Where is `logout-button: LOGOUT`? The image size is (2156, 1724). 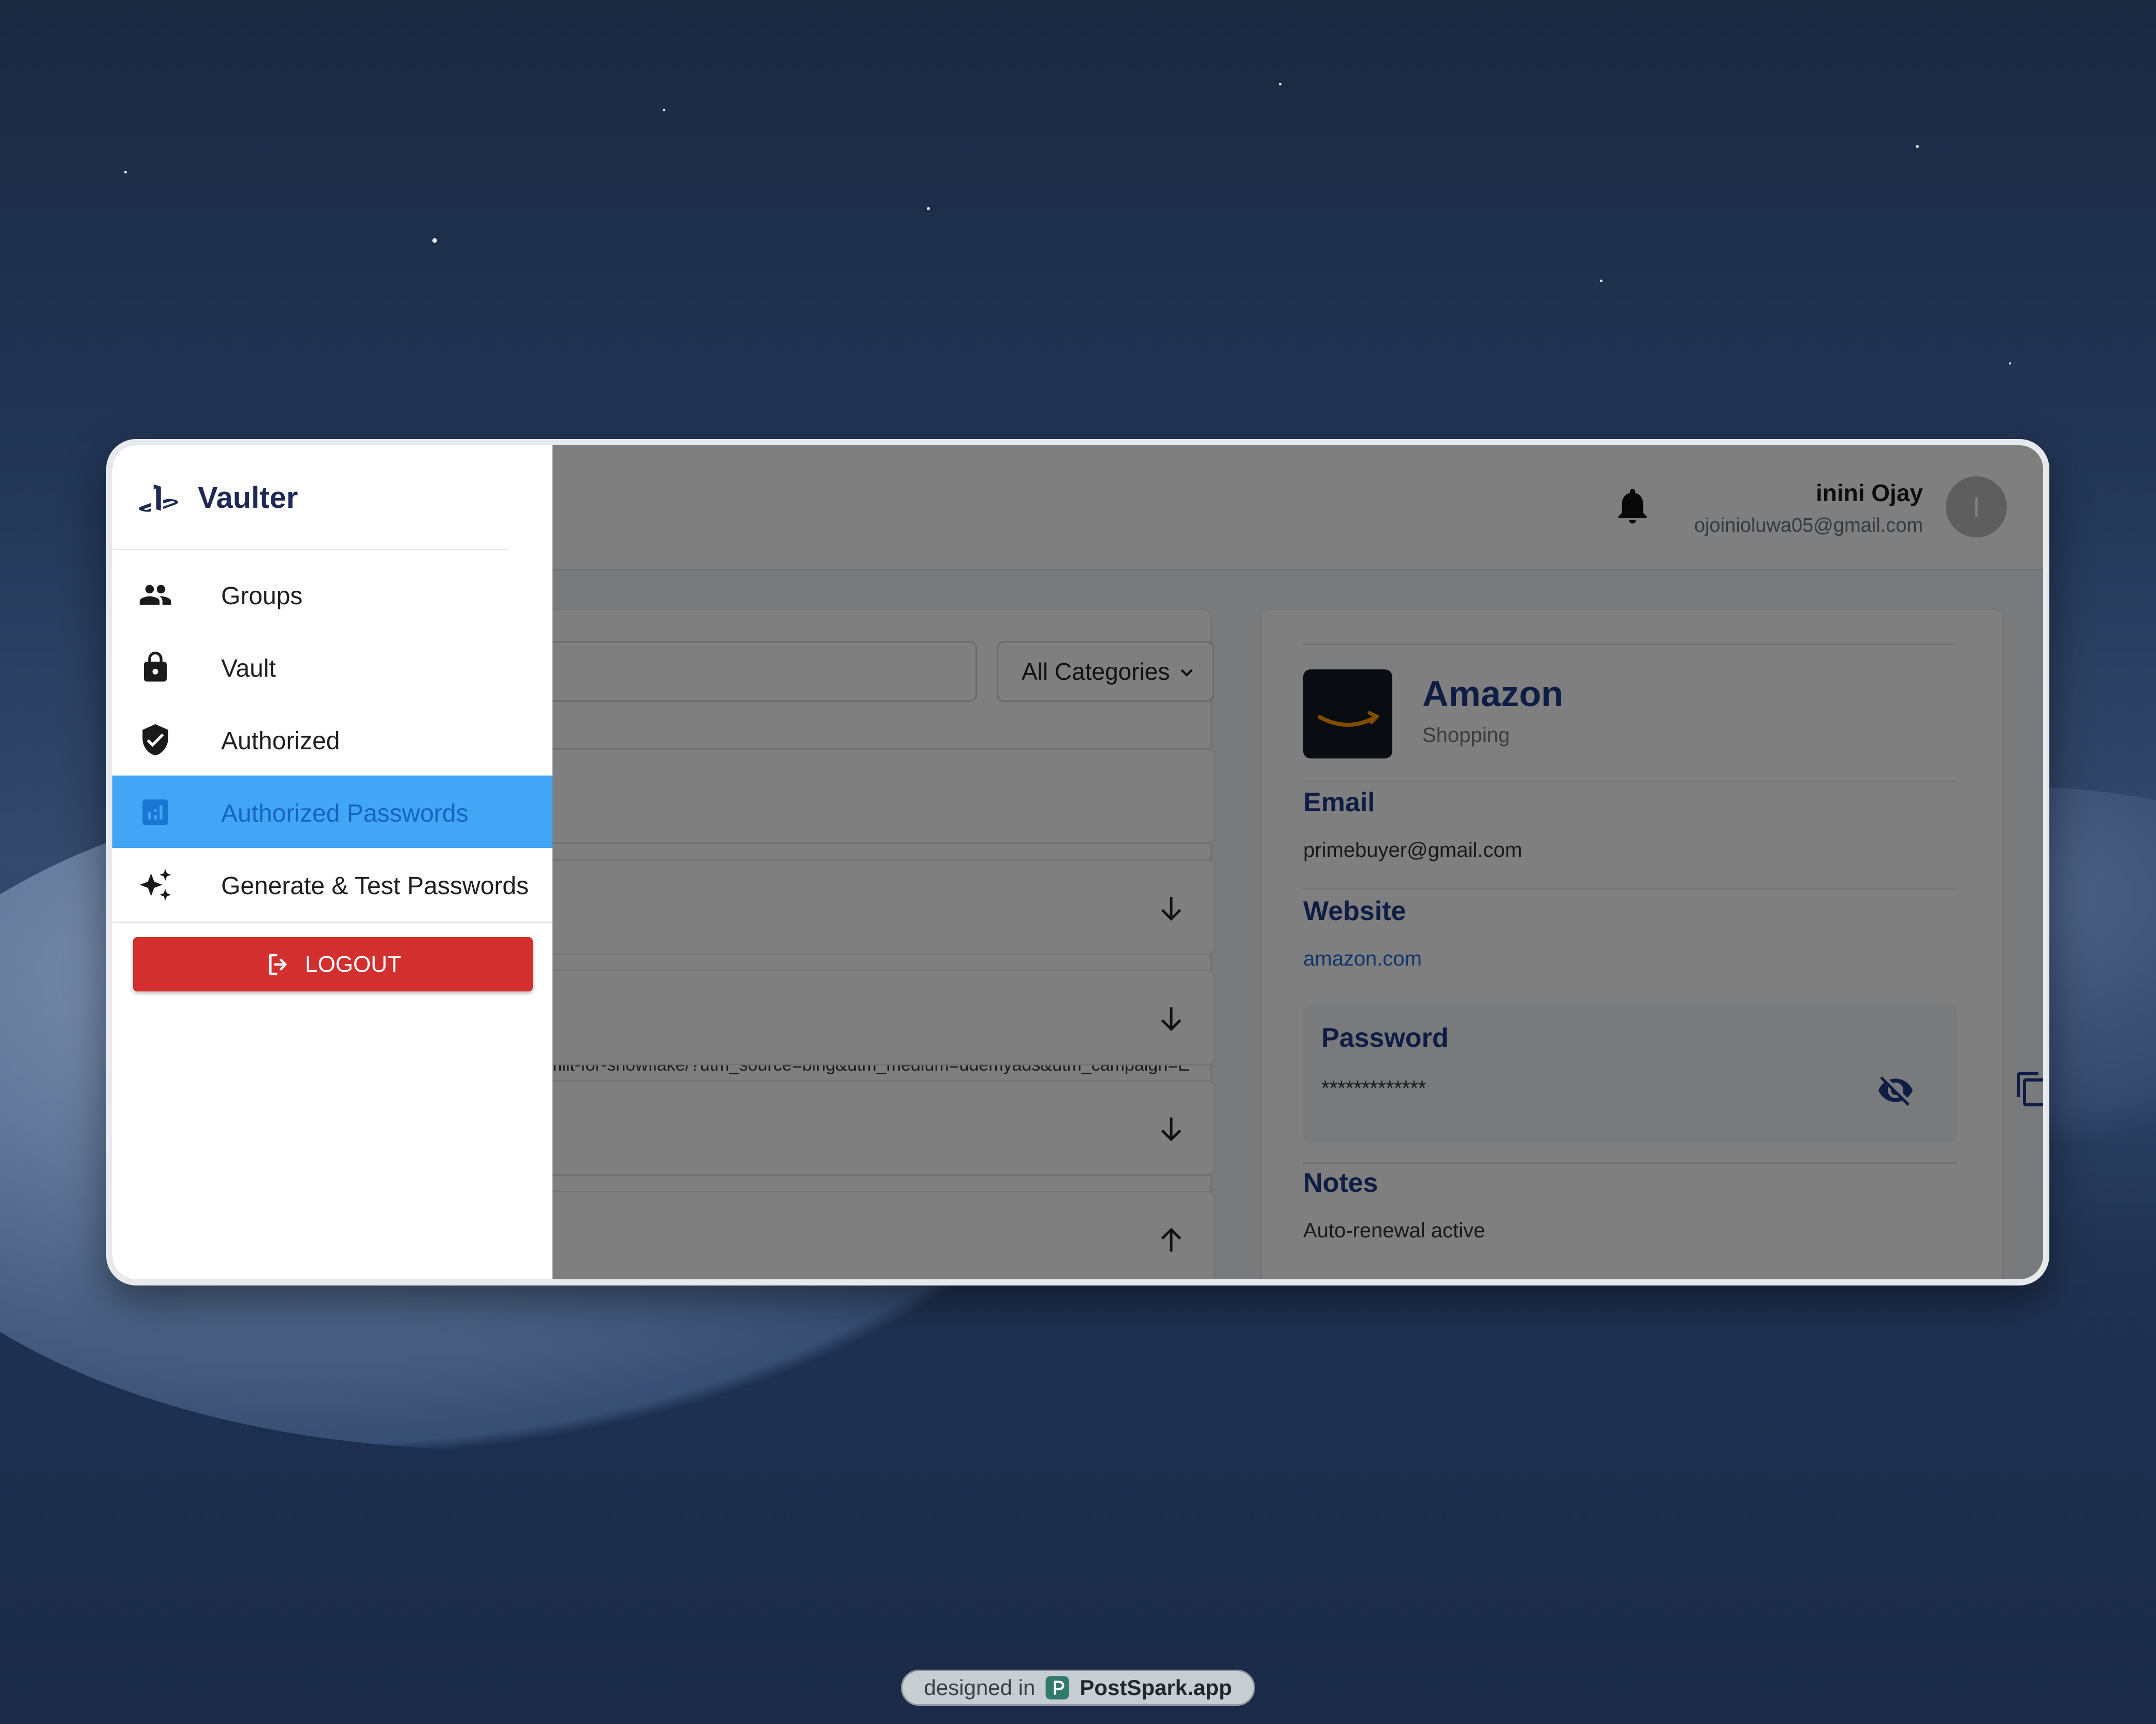 logout-button: LOGOUT is located at coordinates (333, 964).